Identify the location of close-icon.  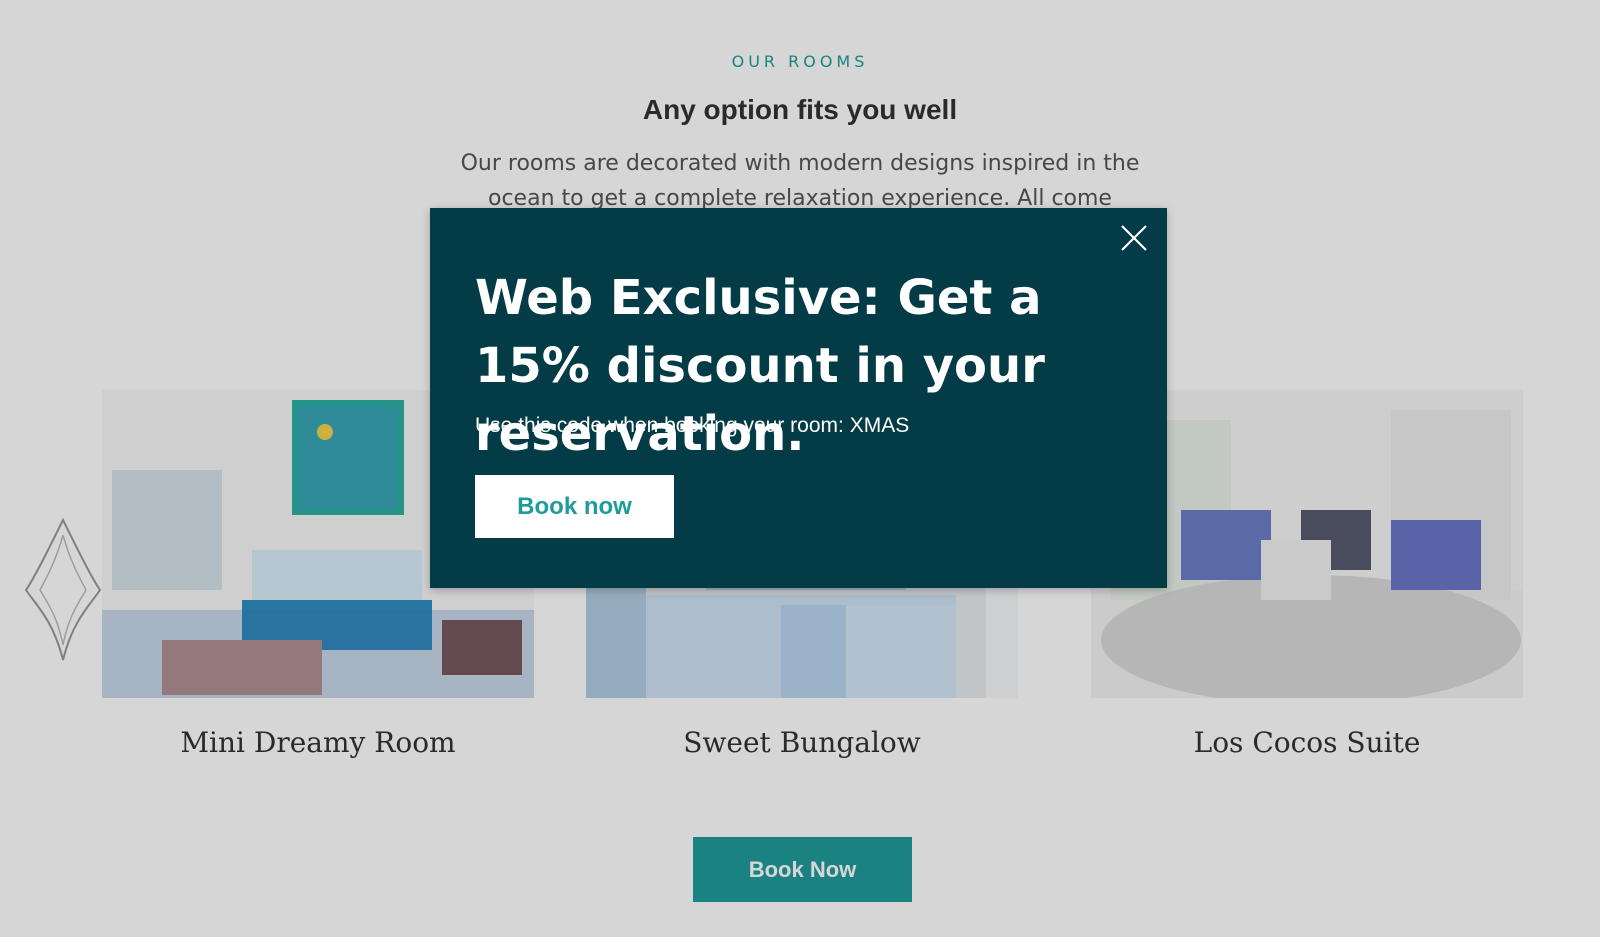
(1134, 238).